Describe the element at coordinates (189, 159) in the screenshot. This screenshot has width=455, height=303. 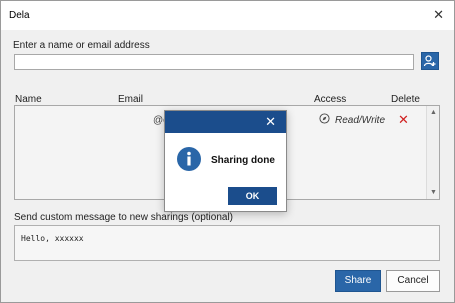
I see `info-icon` at that location.